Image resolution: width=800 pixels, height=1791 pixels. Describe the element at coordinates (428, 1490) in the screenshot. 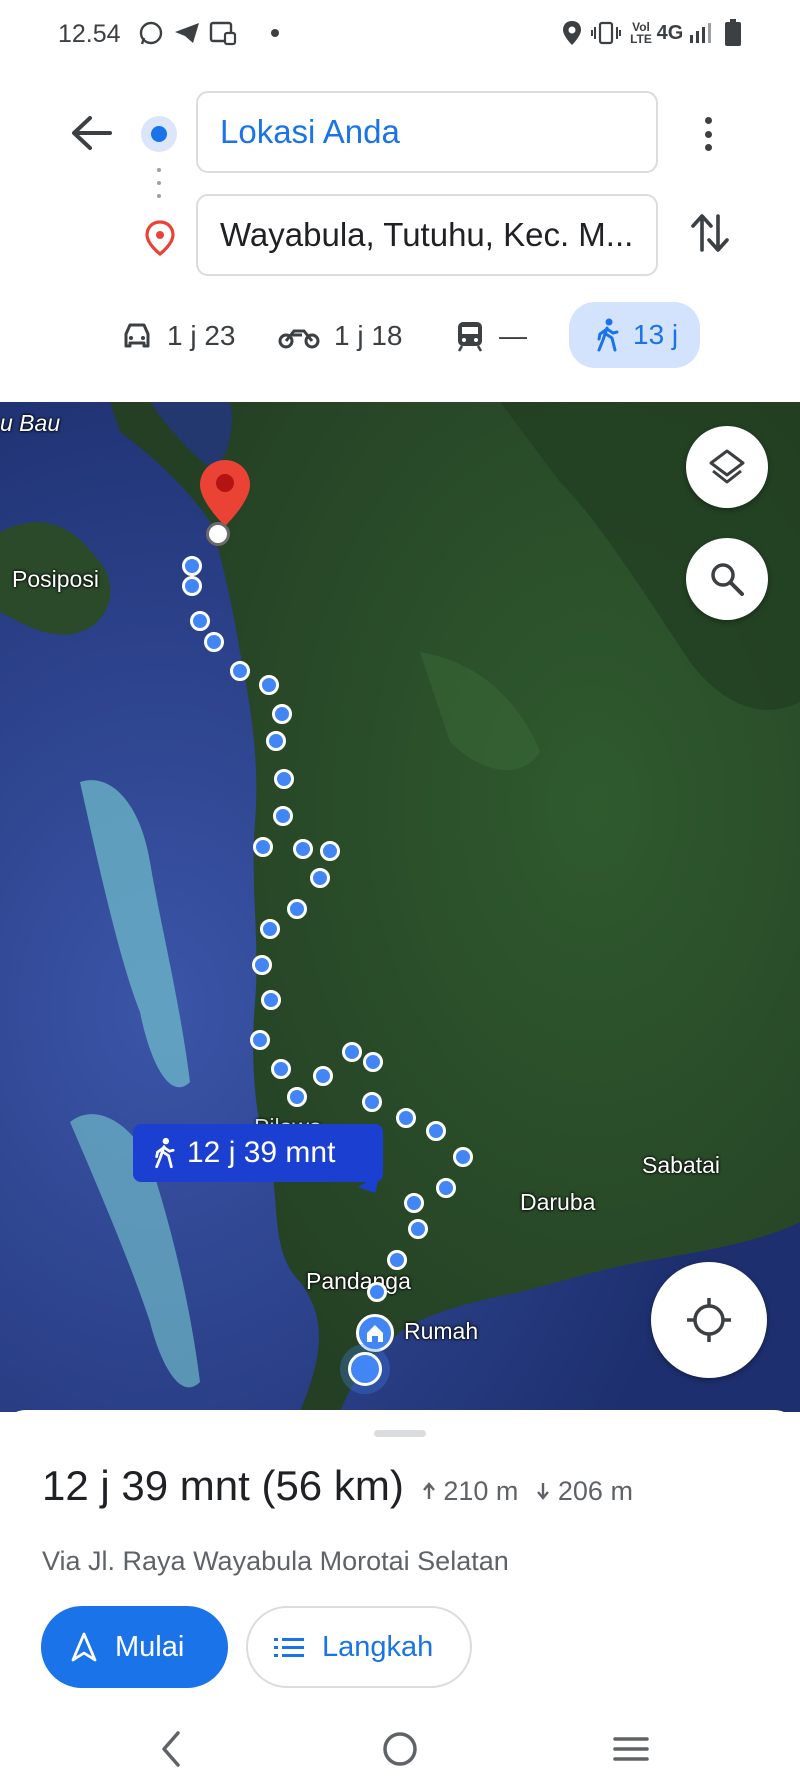

I see `arrow-up-icon` at that location.